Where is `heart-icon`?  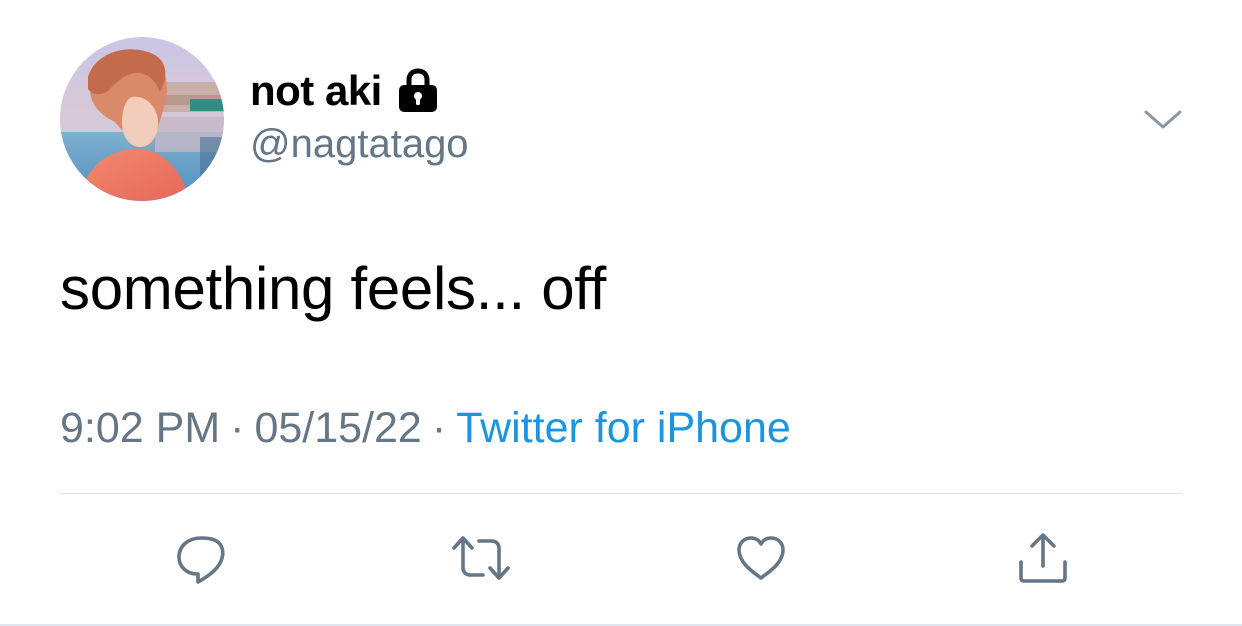
heart-icon is located at coordinates (761, 558).